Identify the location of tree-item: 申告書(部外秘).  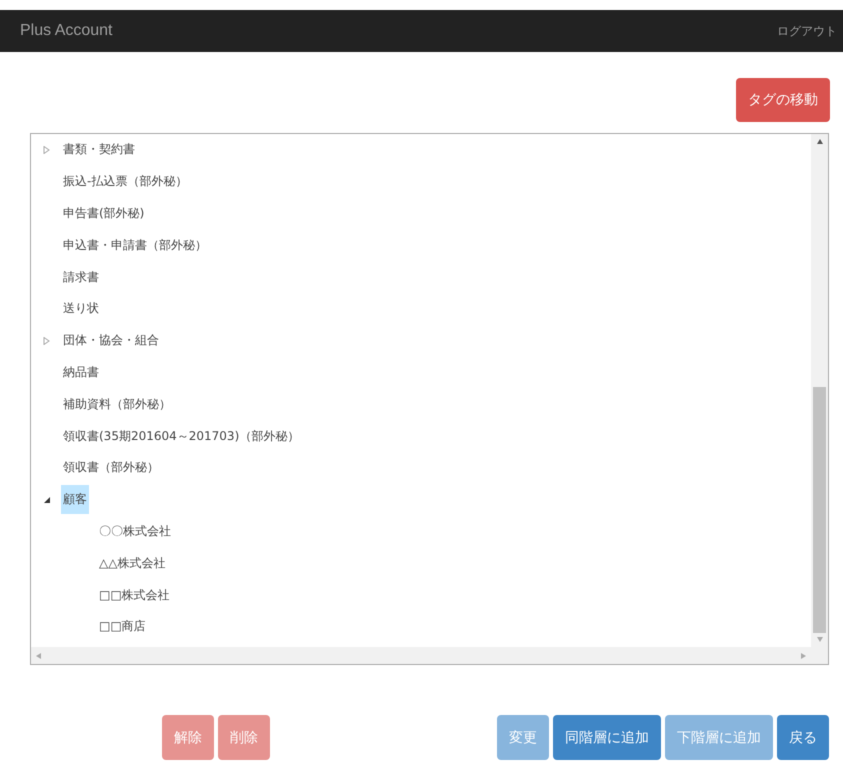
(103, 213).